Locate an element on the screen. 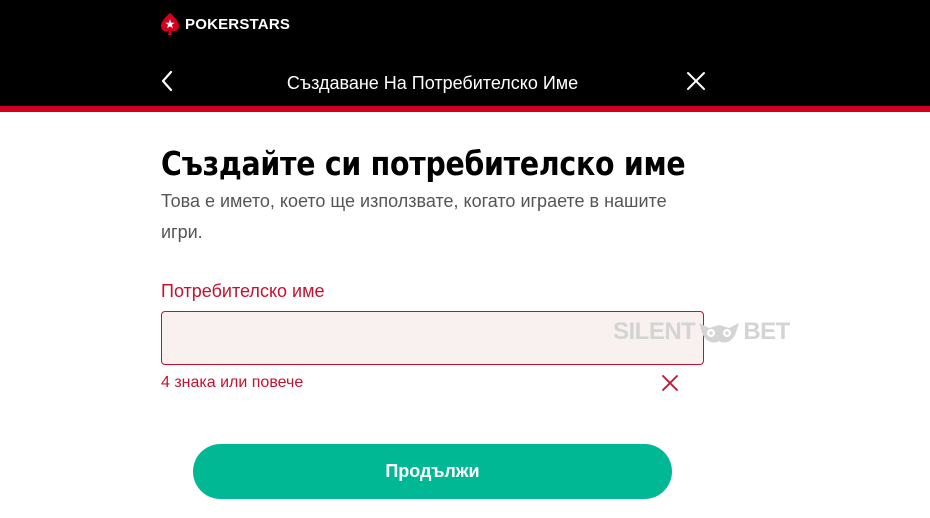 This screenshot has width=930, height=518. spade-star-icon is located at coordinates (170, 24).